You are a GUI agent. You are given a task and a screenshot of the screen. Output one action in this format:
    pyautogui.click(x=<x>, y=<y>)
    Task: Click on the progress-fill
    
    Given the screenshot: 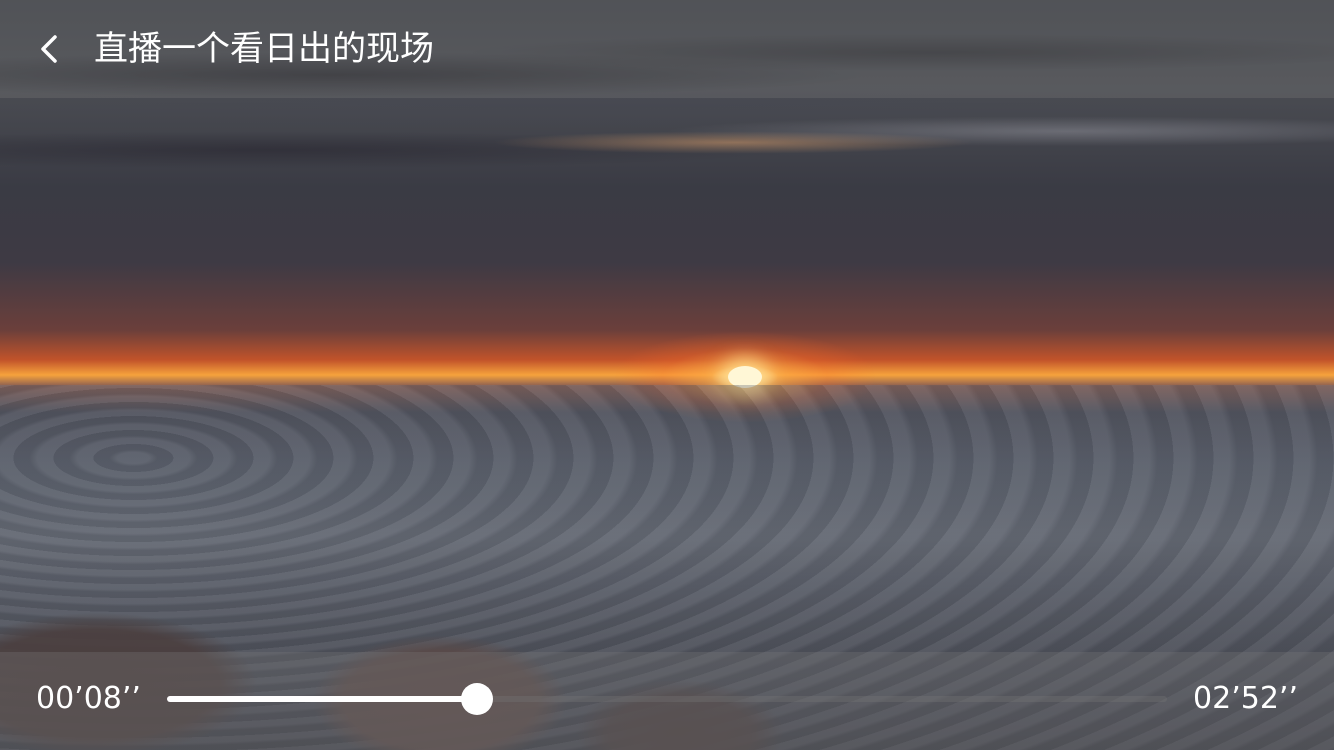 What is the action you would take?
    pyautogui.click(x=322, y=699)
    